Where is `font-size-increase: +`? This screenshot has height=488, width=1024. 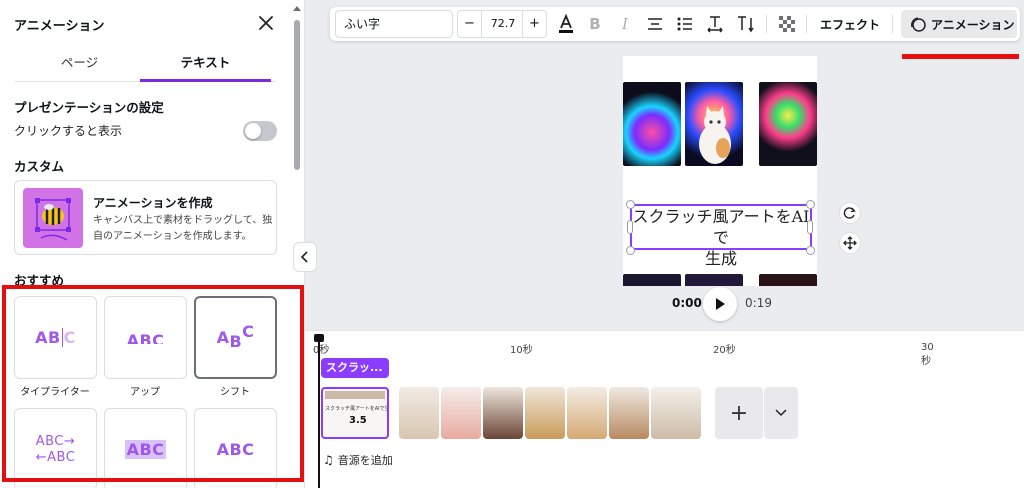 font-size-increase: + is located at coordinates (534, 24).